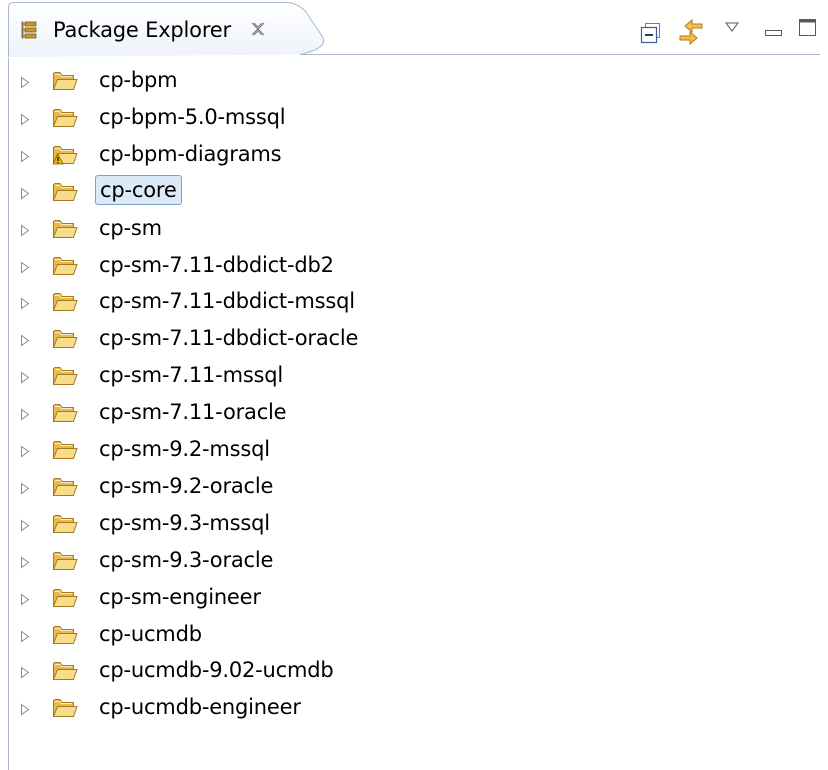 The width and height of the screenshot is (828, 770). Describe the element at coordinates (399, 265) in the screenshot. I see `tree-item: cp-sm-7.11-dbdict-db2` at that location.